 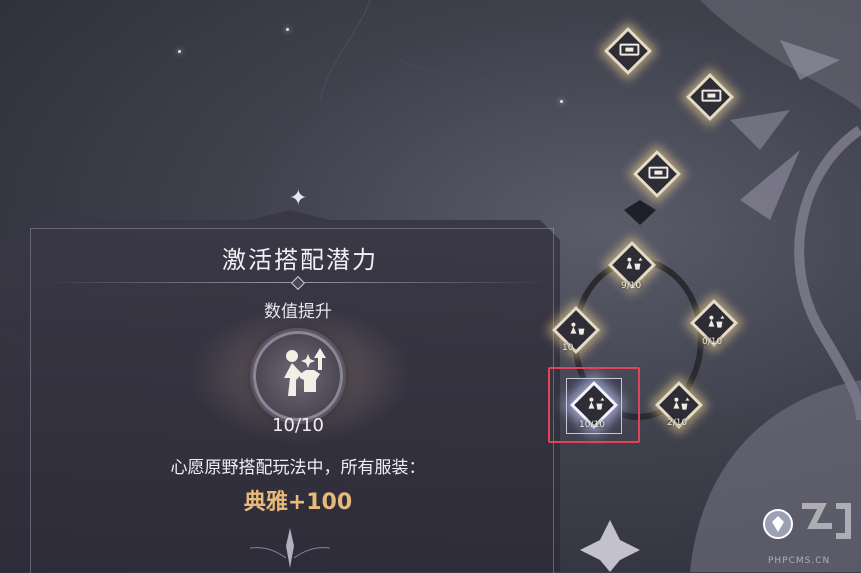 What do you see at coordinates (594, 405) in the screenshot?
I see `selection-highlight` at bounding box center [594, 405].